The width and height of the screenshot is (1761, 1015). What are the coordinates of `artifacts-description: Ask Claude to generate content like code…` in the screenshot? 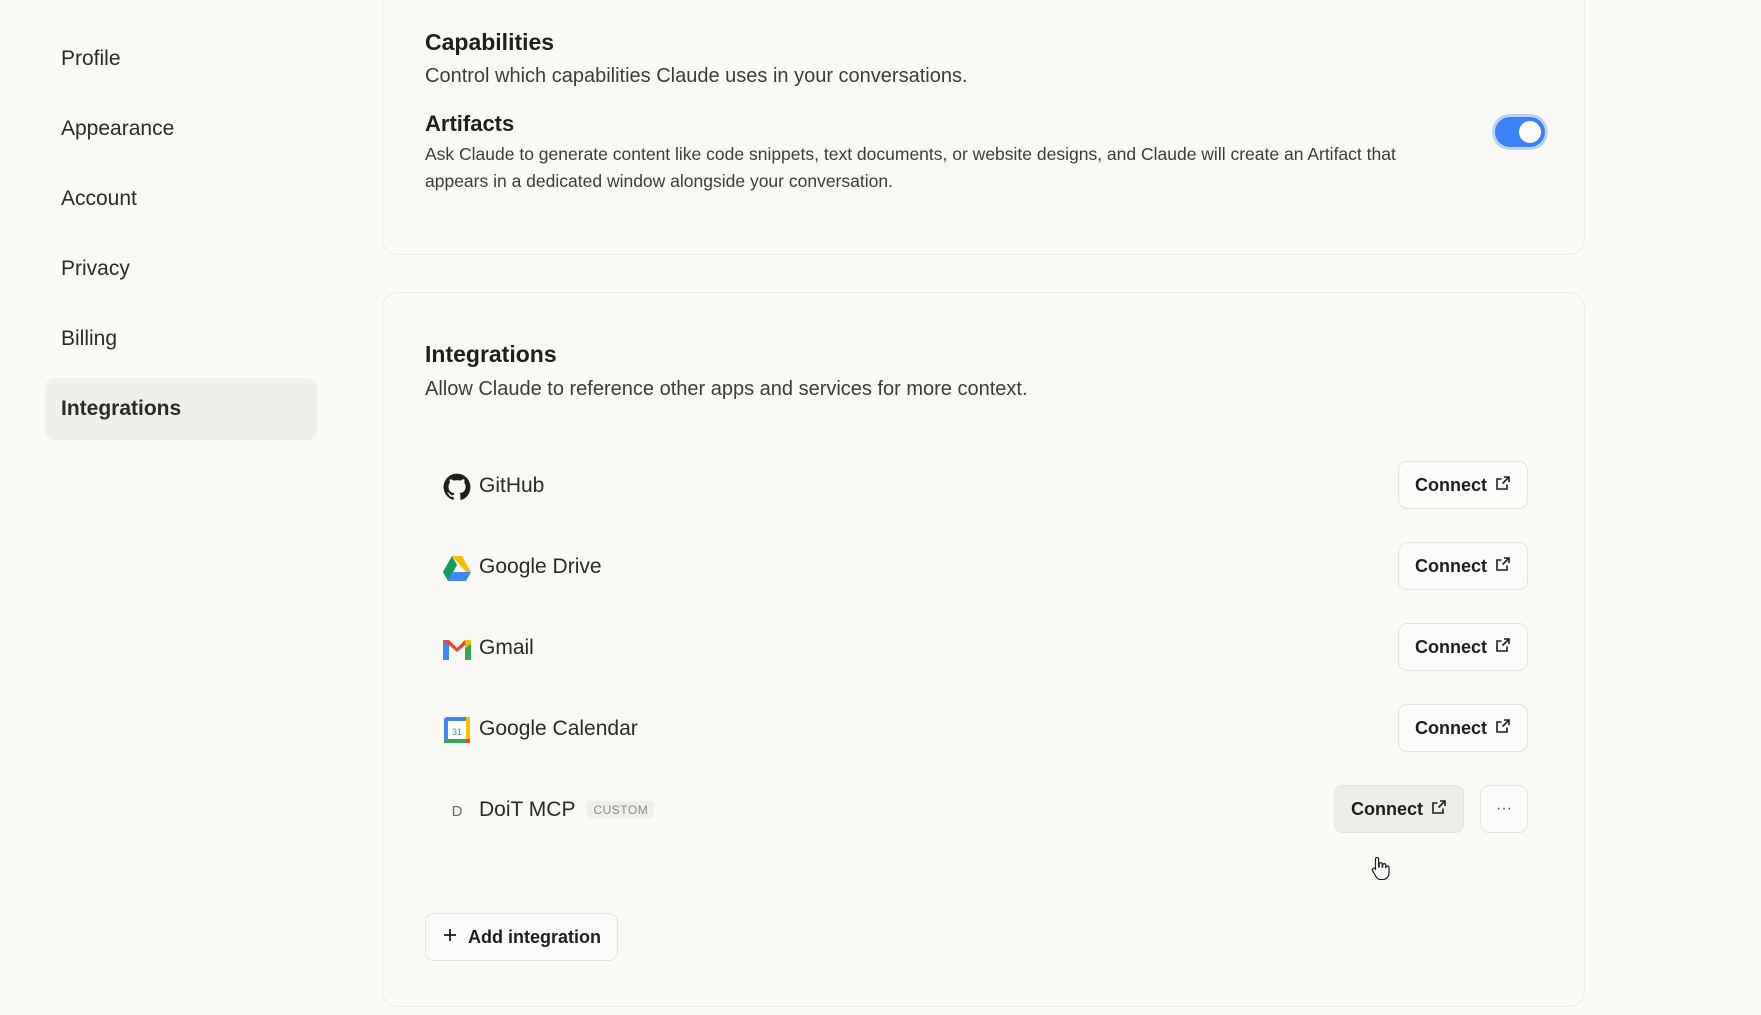 It's located at (910, 167).